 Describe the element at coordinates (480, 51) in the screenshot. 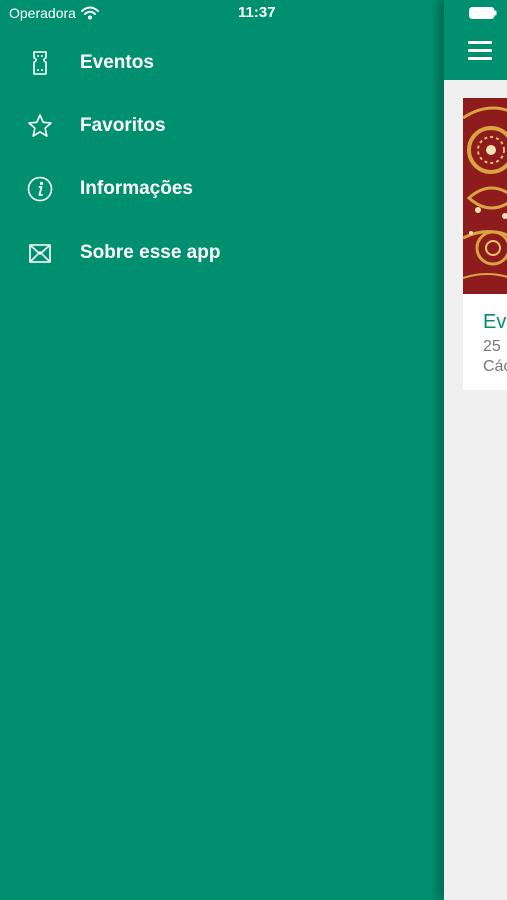

I see `hamburger-icon` at that location.